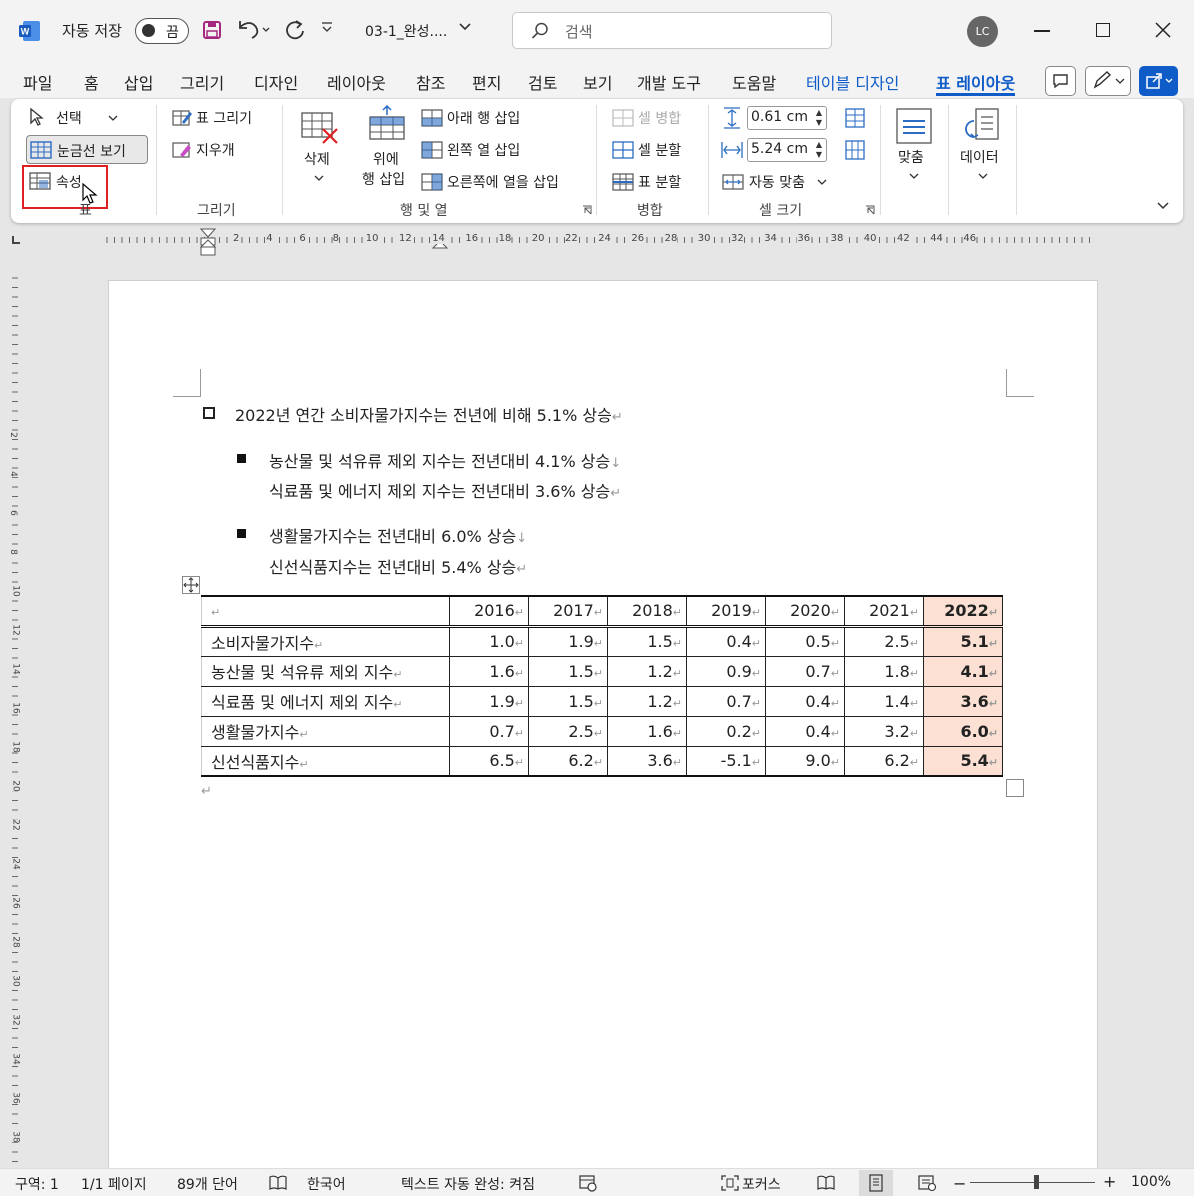 The width and height of the screenshot is (1194, 1196). I want to click on share-button, so click(1158, 81).